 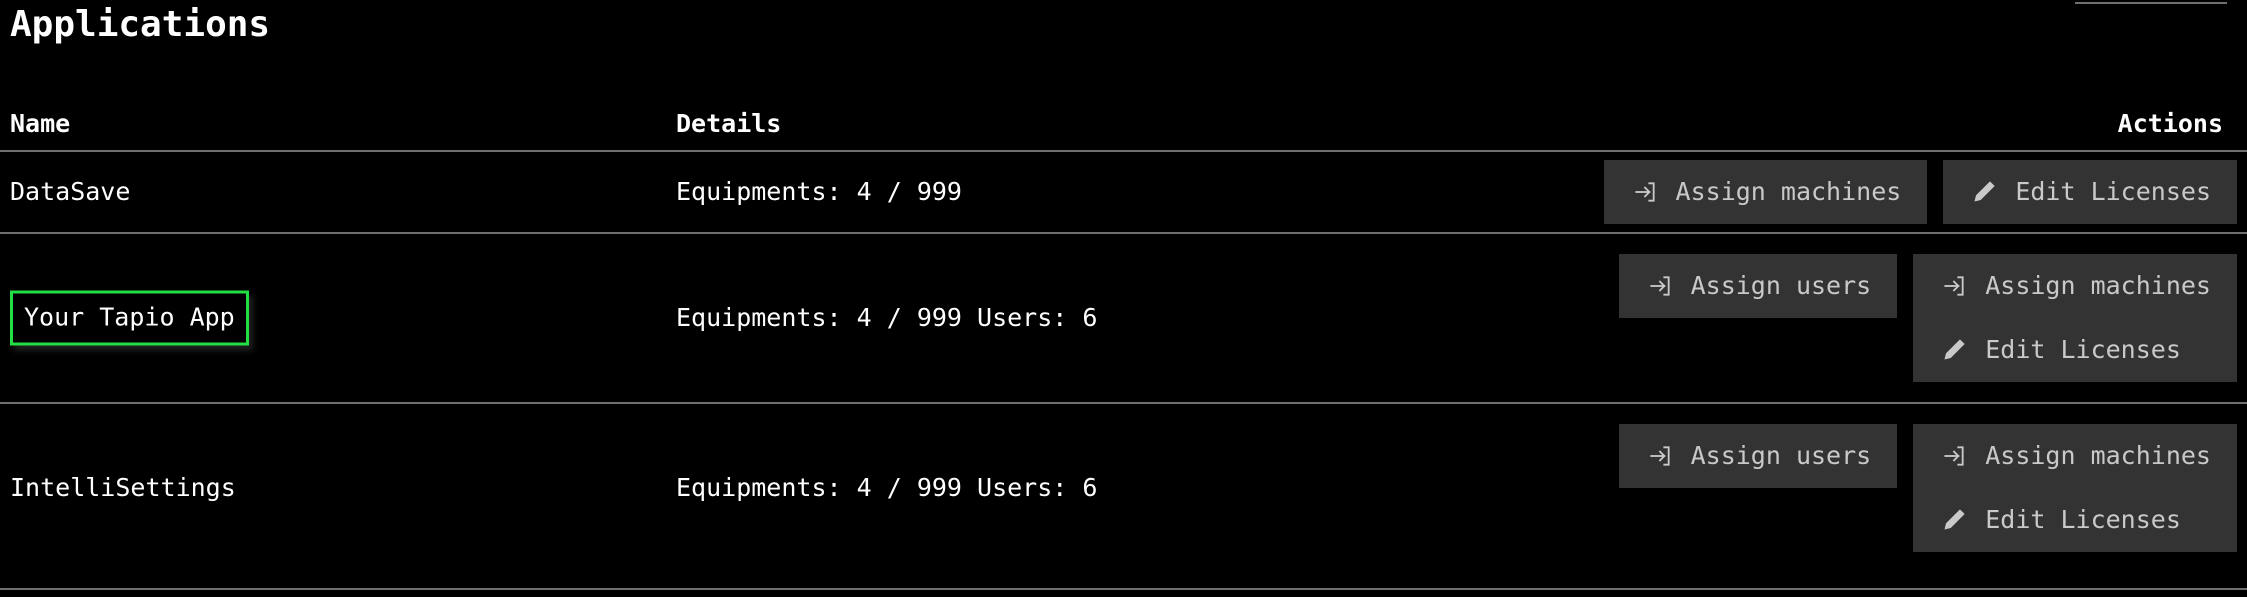 What do you see at coordinates (729, 123) in the screenshot?
I see `column-header-details: Details` at bounding box center [729, 123].